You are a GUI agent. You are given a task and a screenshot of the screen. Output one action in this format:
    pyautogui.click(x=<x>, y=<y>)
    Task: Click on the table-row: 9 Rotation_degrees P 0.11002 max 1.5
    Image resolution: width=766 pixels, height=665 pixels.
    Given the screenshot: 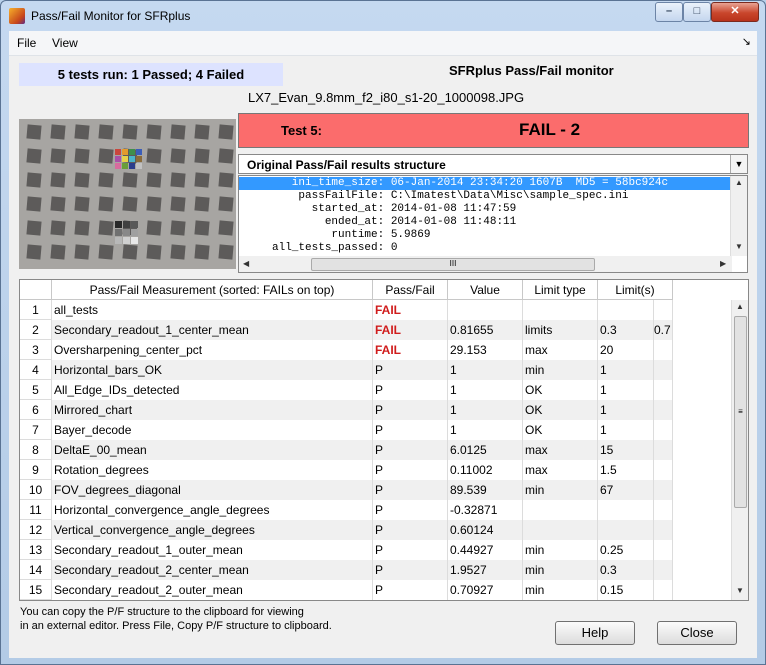 What is the action you would take?
    pyautogui.click(x=376, y=470)
    